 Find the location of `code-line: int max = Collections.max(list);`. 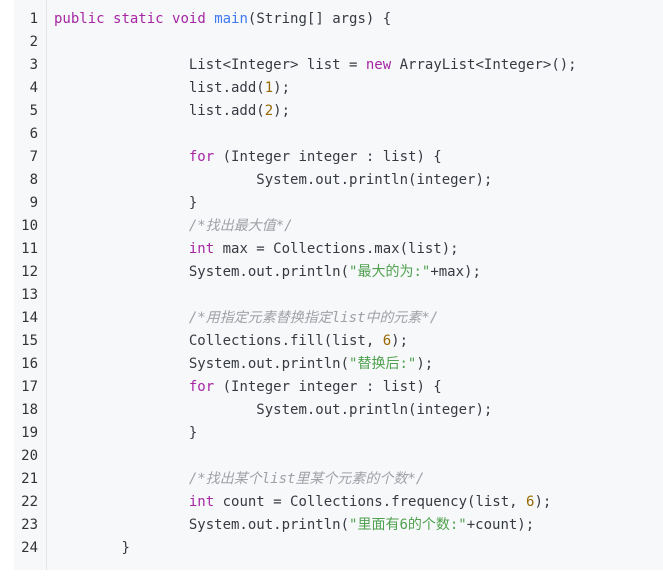

code-line: int max = Collections.max(list); is located at coordinates (256, 249).